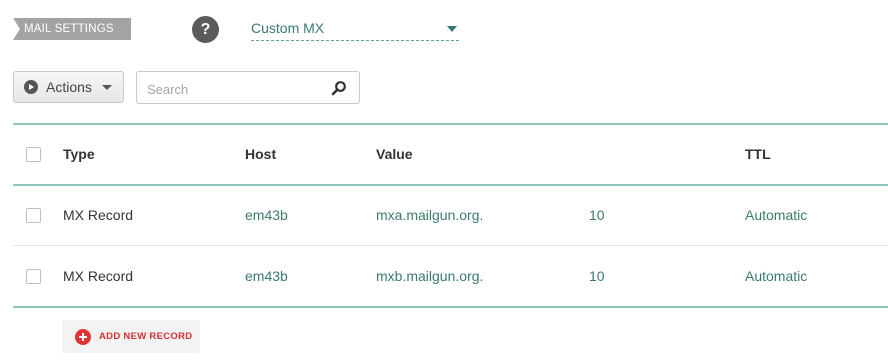  I want to click on header-value: Value, so click(394, 154).